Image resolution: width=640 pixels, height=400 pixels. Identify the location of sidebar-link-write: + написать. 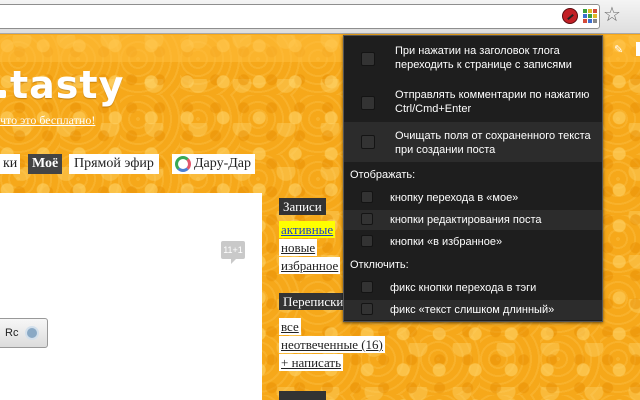
(311, 362).